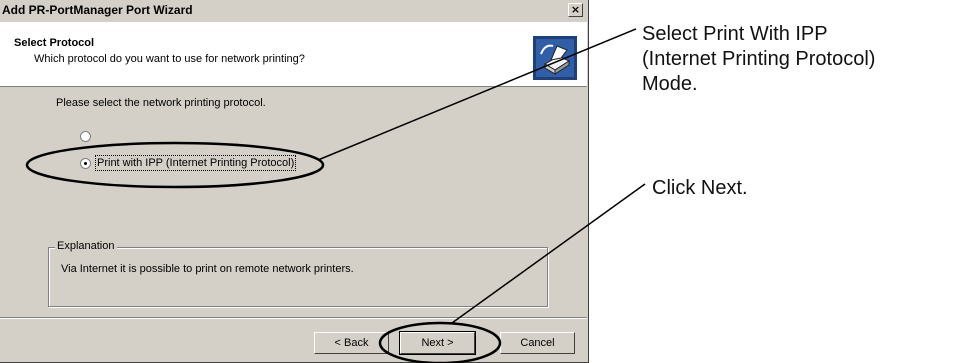 This screenshot has width=957, height=363. What do you see at coordinates (537, 343) in the screenshot?
I see `cancel-button: Cancel` at bounding box center [537, 343].